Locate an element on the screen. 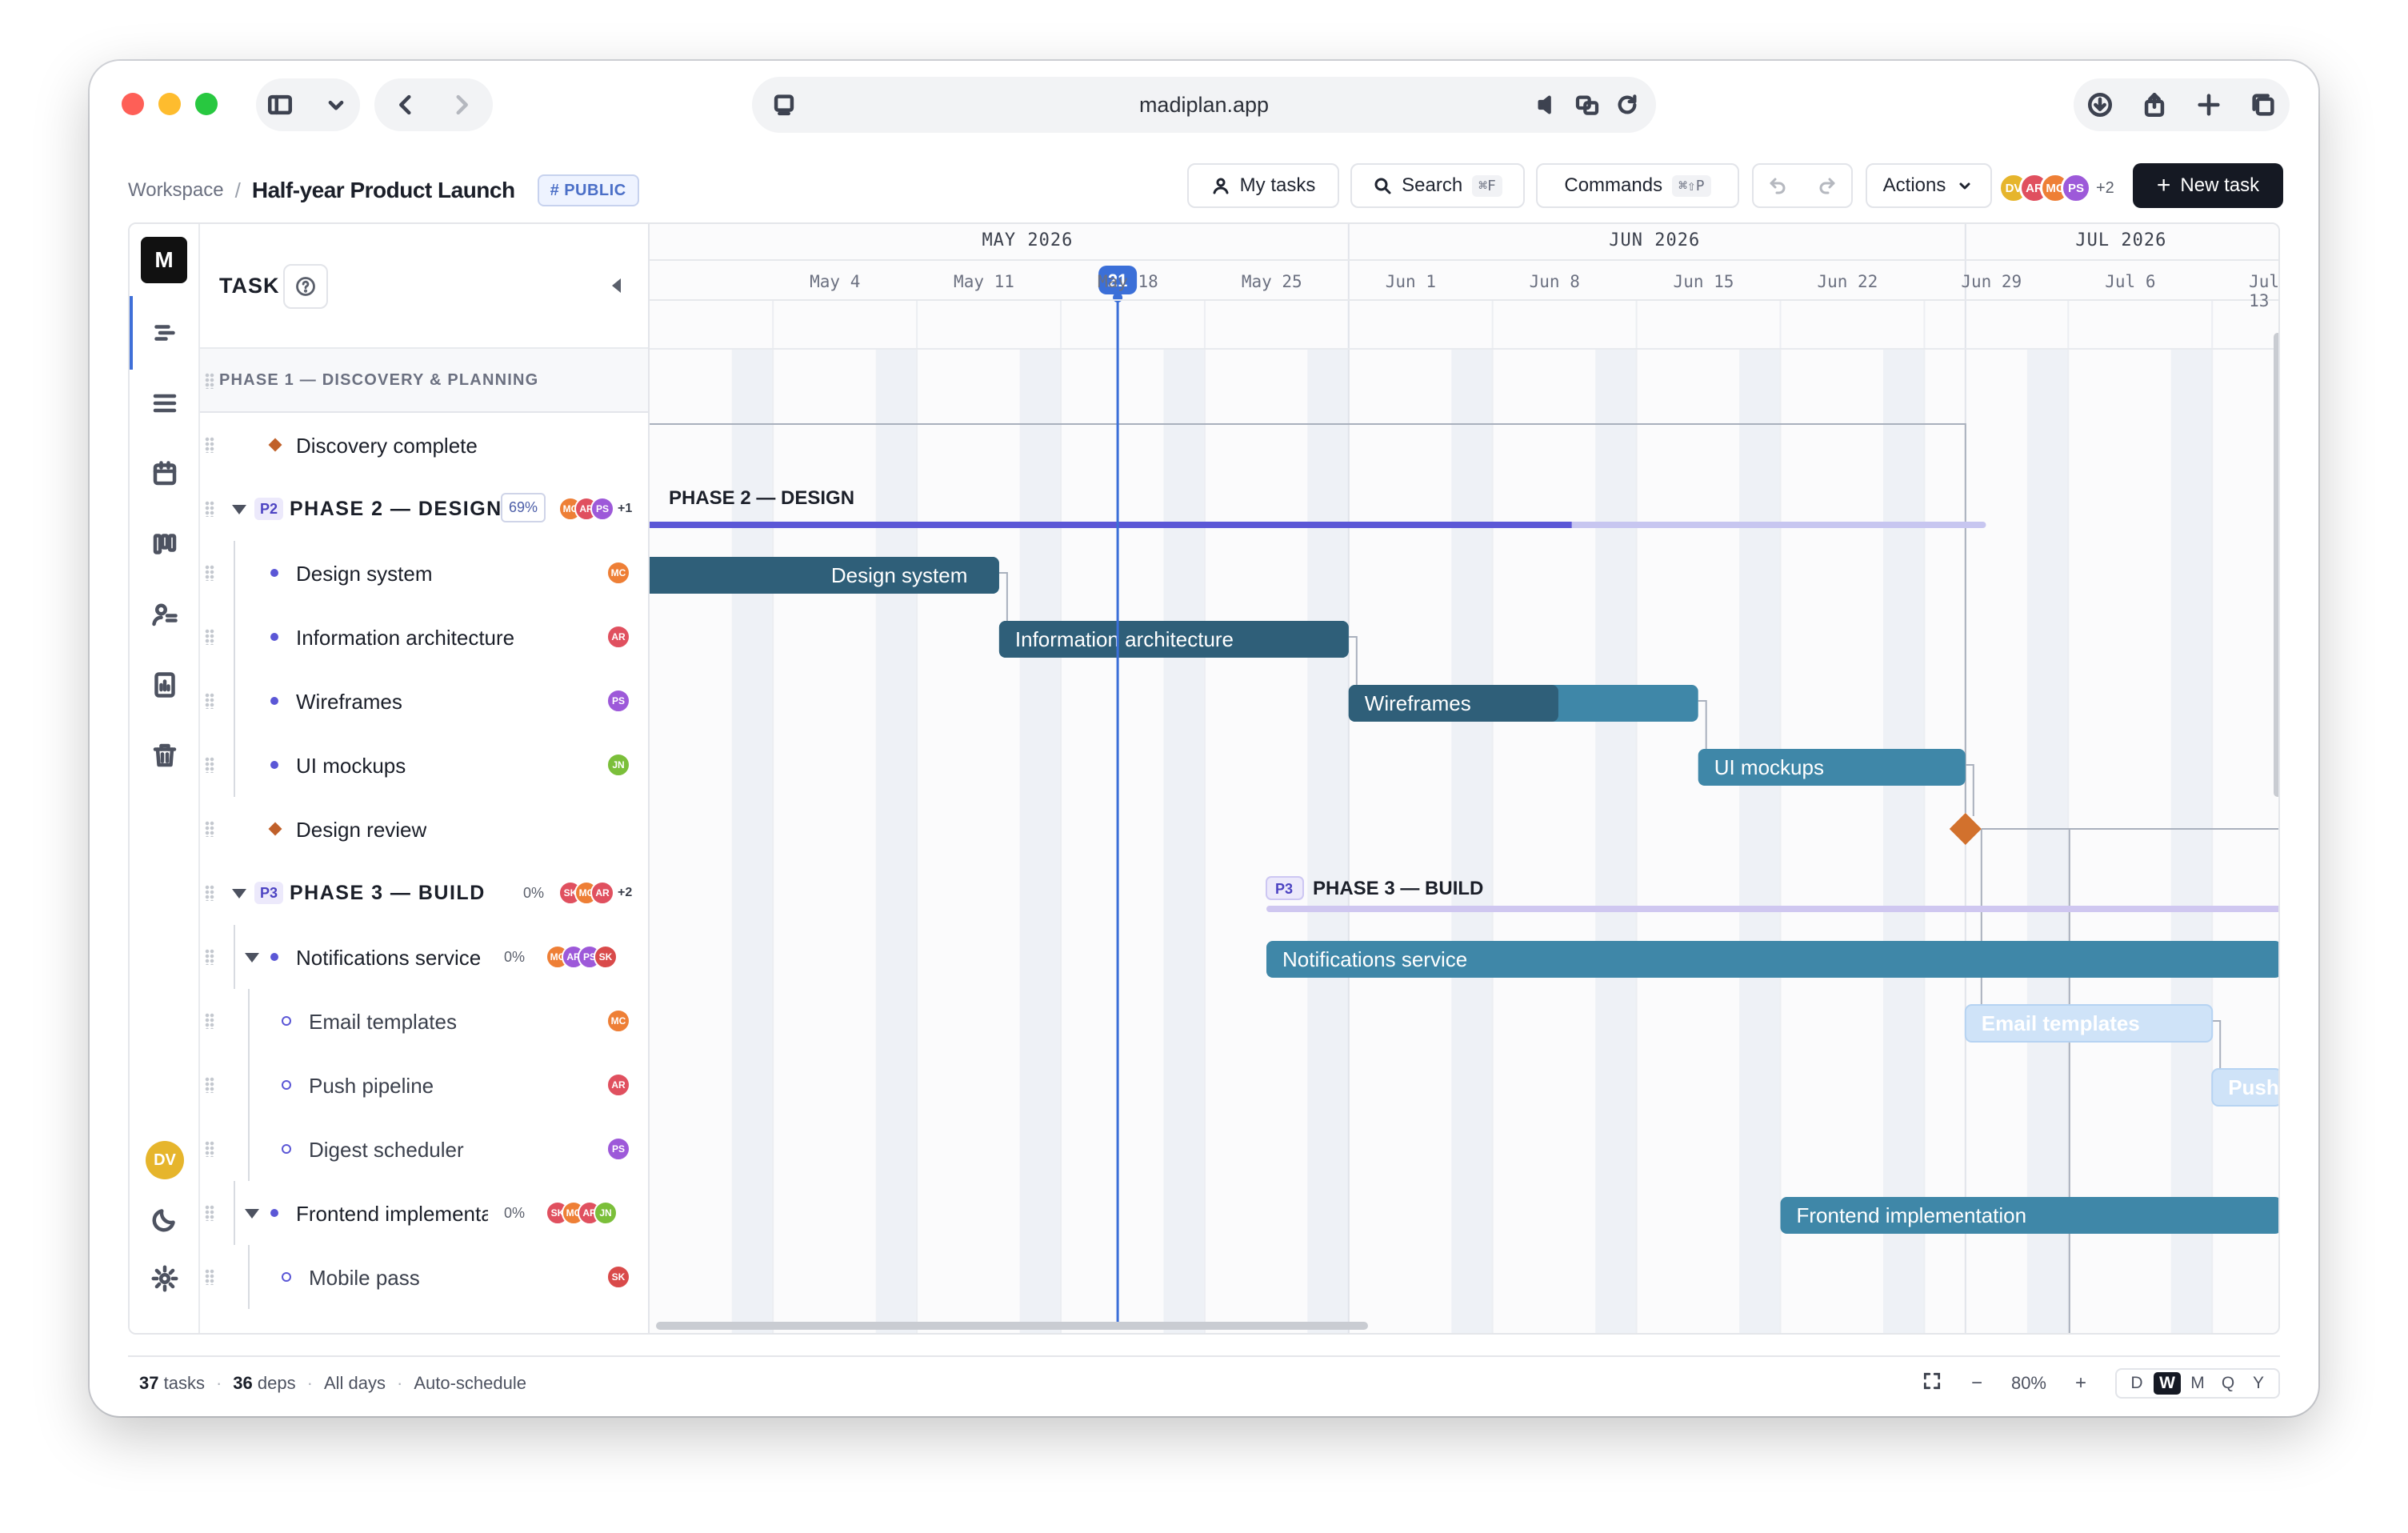  gantt-view-icon is located at coordinates (164, 332).